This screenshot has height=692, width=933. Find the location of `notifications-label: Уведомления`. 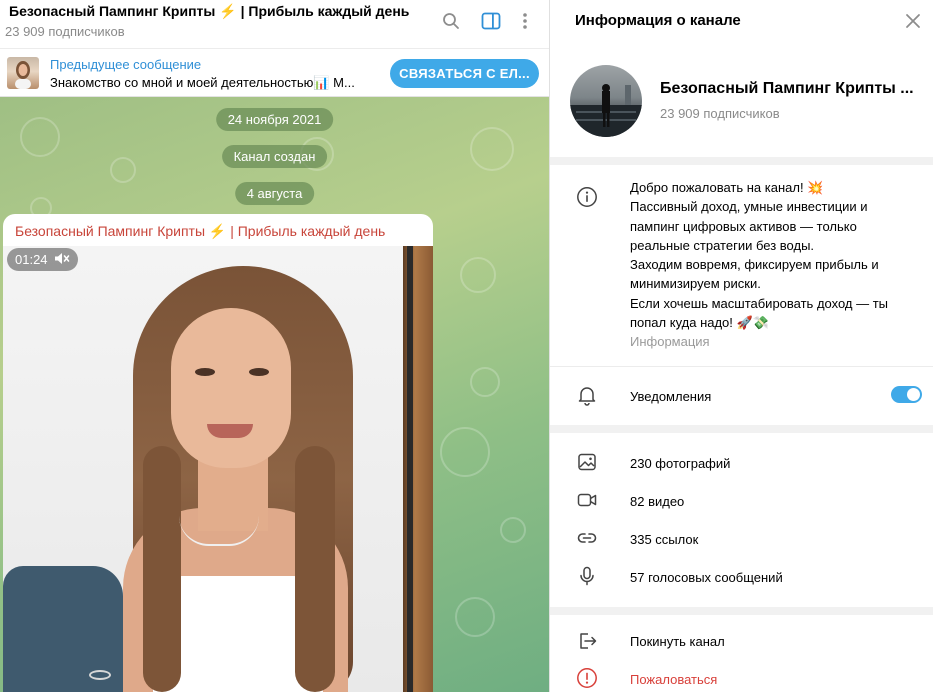

notifications-label: Уведомления is located at coordinates (670, 396).